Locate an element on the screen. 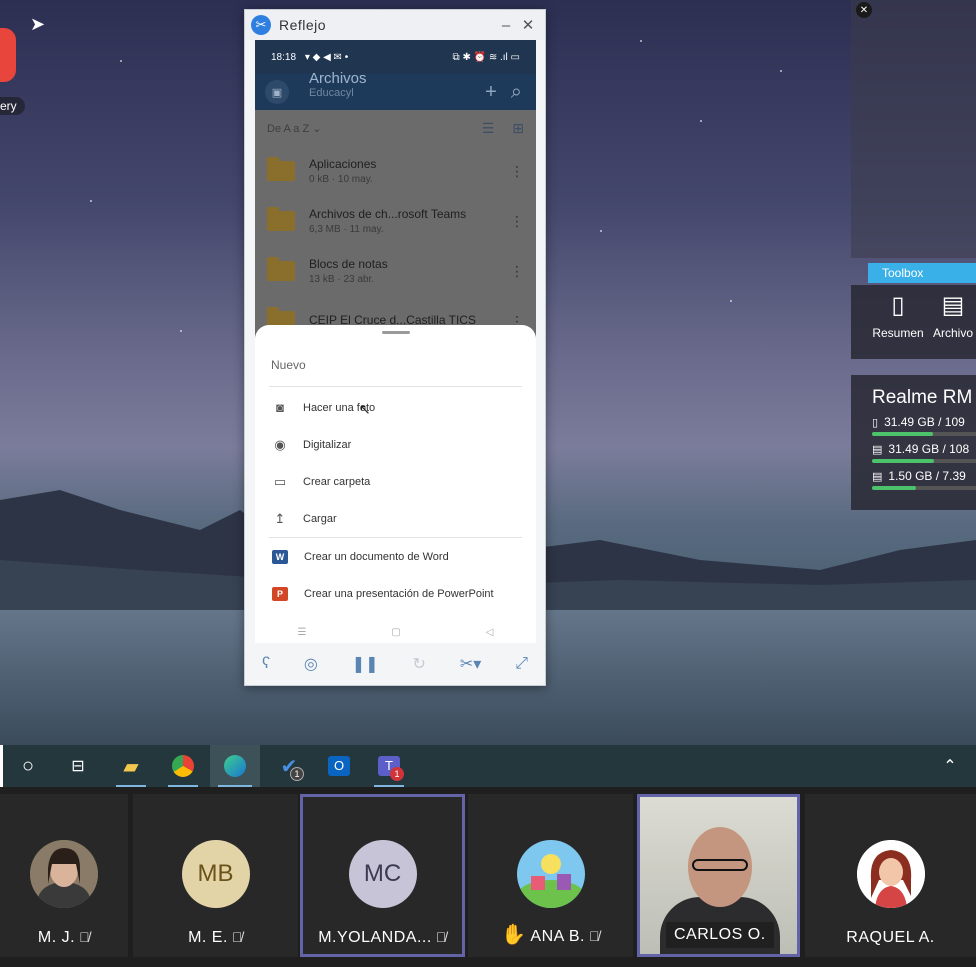 Image resolution: width=976 pixels, height=967 pixels. list-item: Blocs de notas 13 kB · 23 abr. ⋮ is located at coordinates (395, 271).